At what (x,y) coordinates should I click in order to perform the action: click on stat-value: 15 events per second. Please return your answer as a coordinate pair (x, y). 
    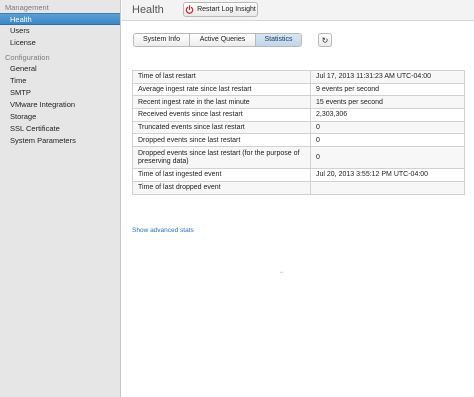
    Looking at the image, I should click on (387, 102).